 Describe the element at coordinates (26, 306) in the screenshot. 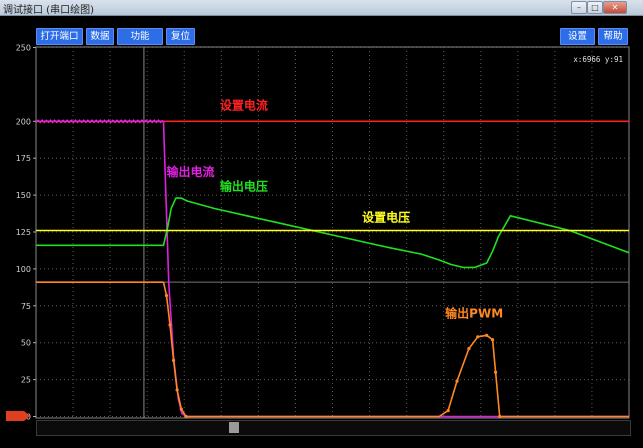

I see `y-tick-label: 75` at that location.